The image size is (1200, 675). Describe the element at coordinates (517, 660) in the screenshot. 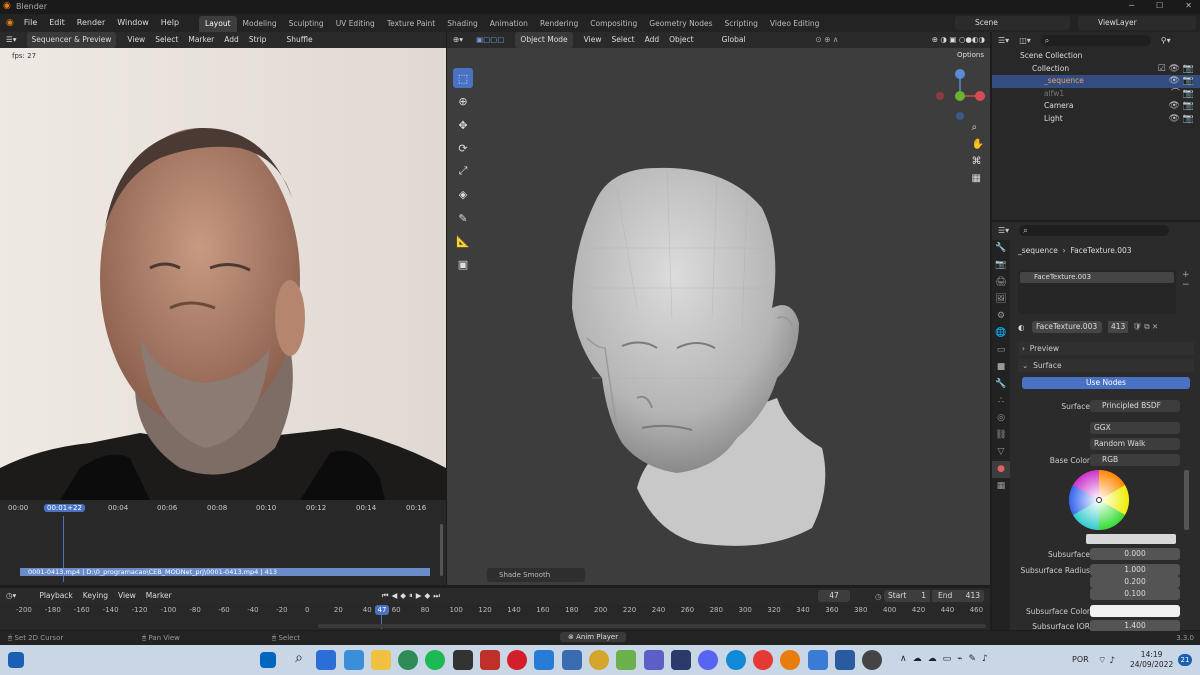

I see `opera-icon` at that location.